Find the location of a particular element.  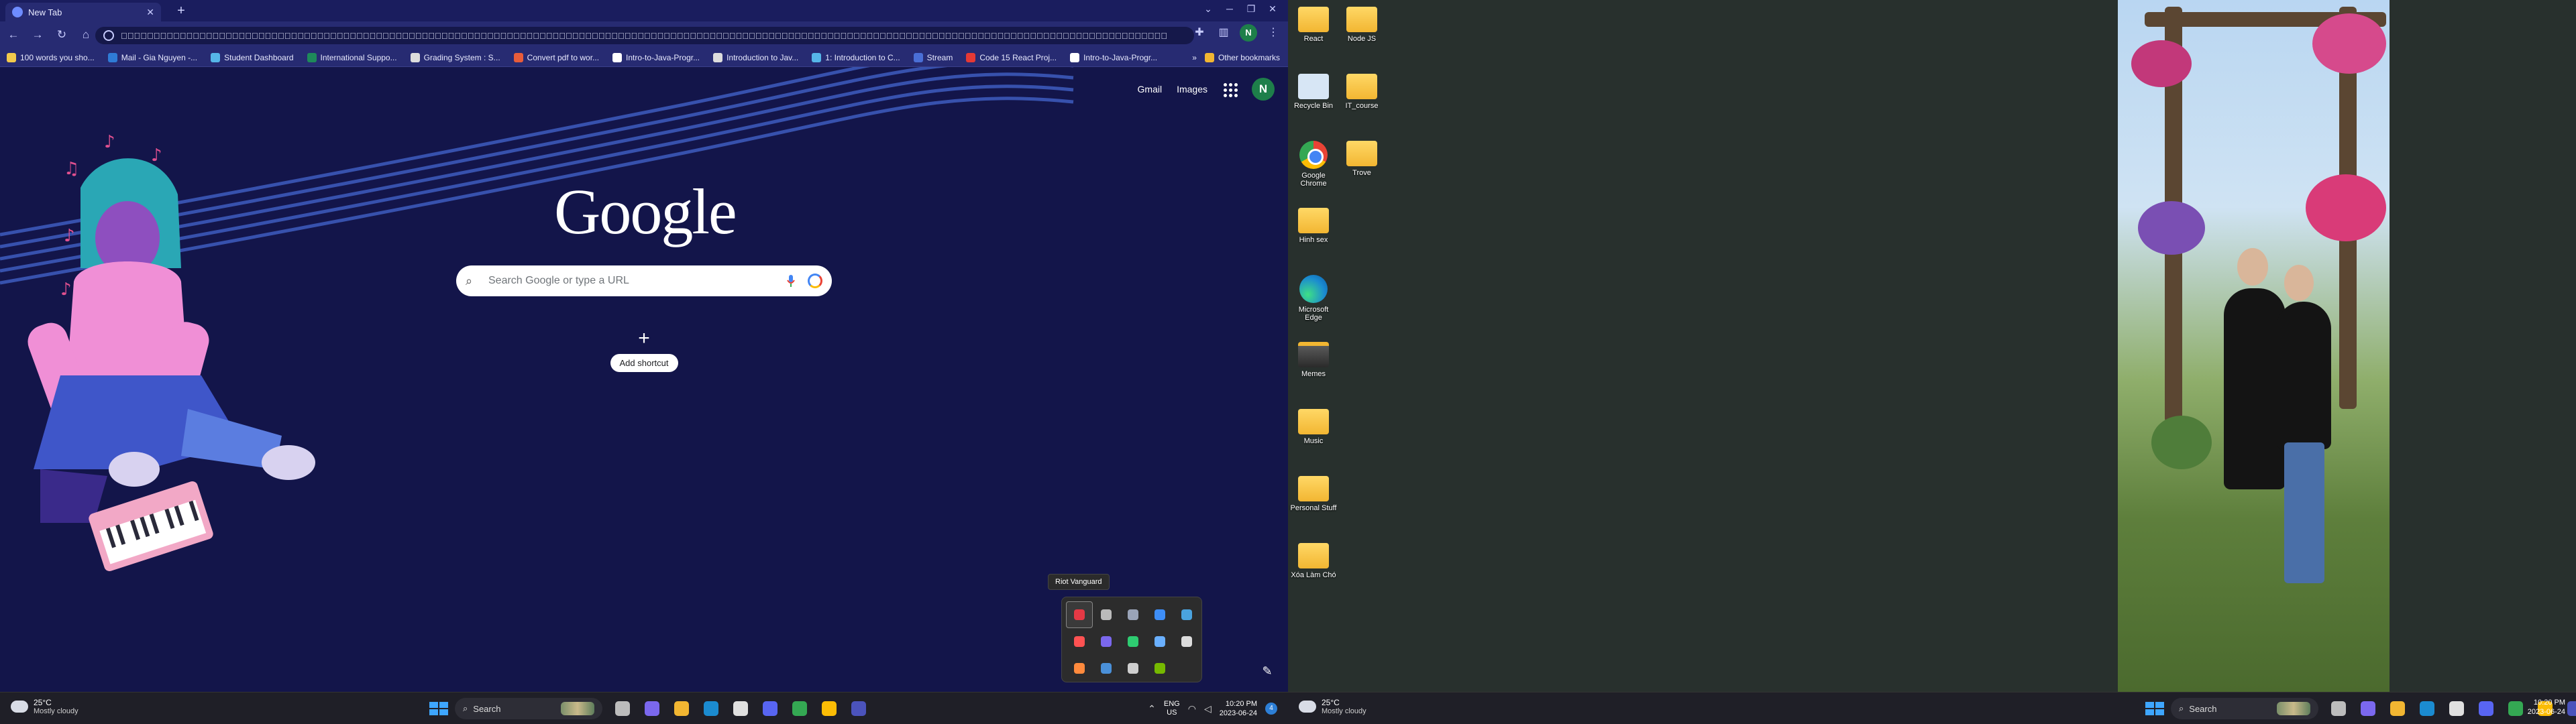

notification-badge: 4 is located at coordinates (1271, 709).